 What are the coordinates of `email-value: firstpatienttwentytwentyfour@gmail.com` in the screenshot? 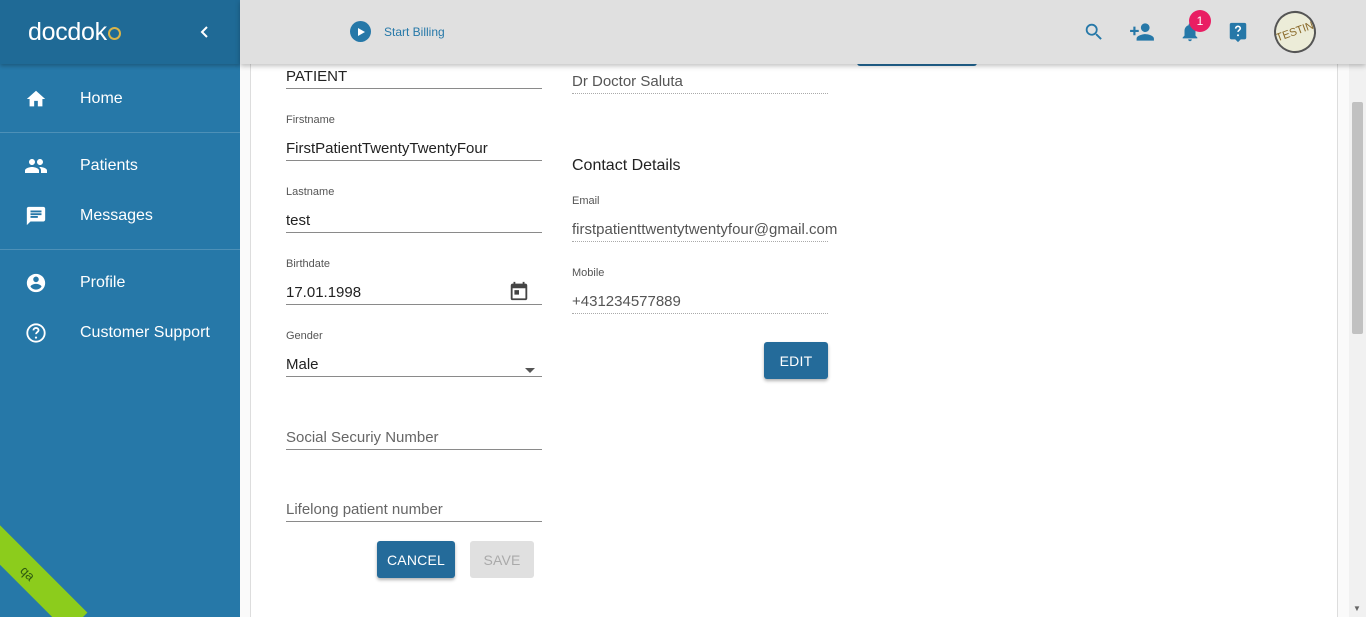 It's located at (705, 229).